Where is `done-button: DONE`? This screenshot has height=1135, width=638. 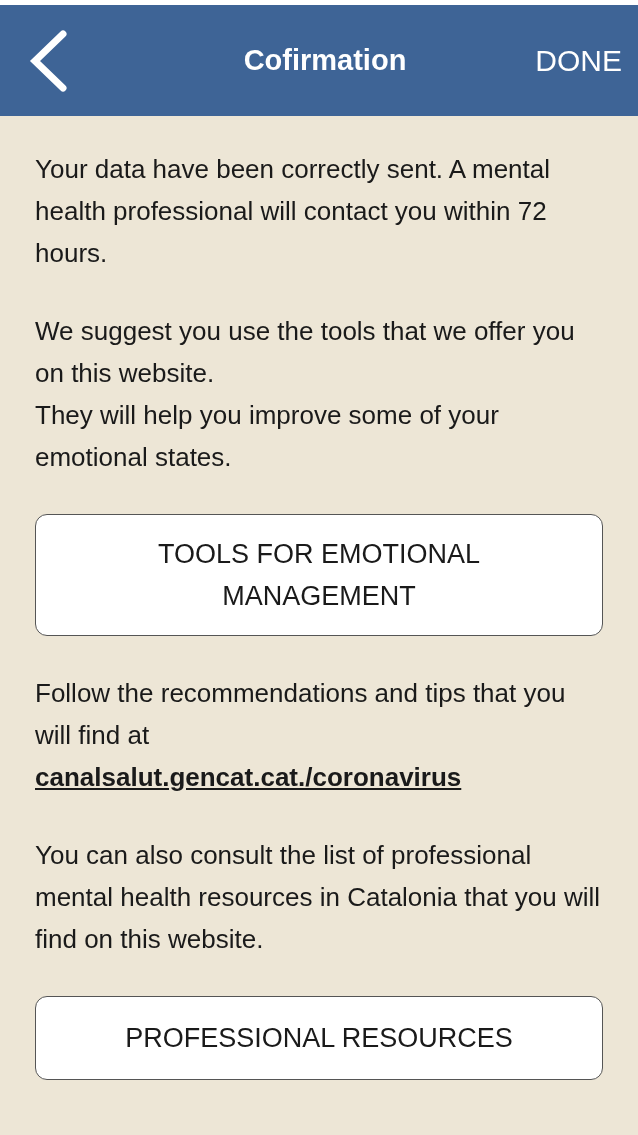
done-button: DONE is located at coordinates (578, 60).